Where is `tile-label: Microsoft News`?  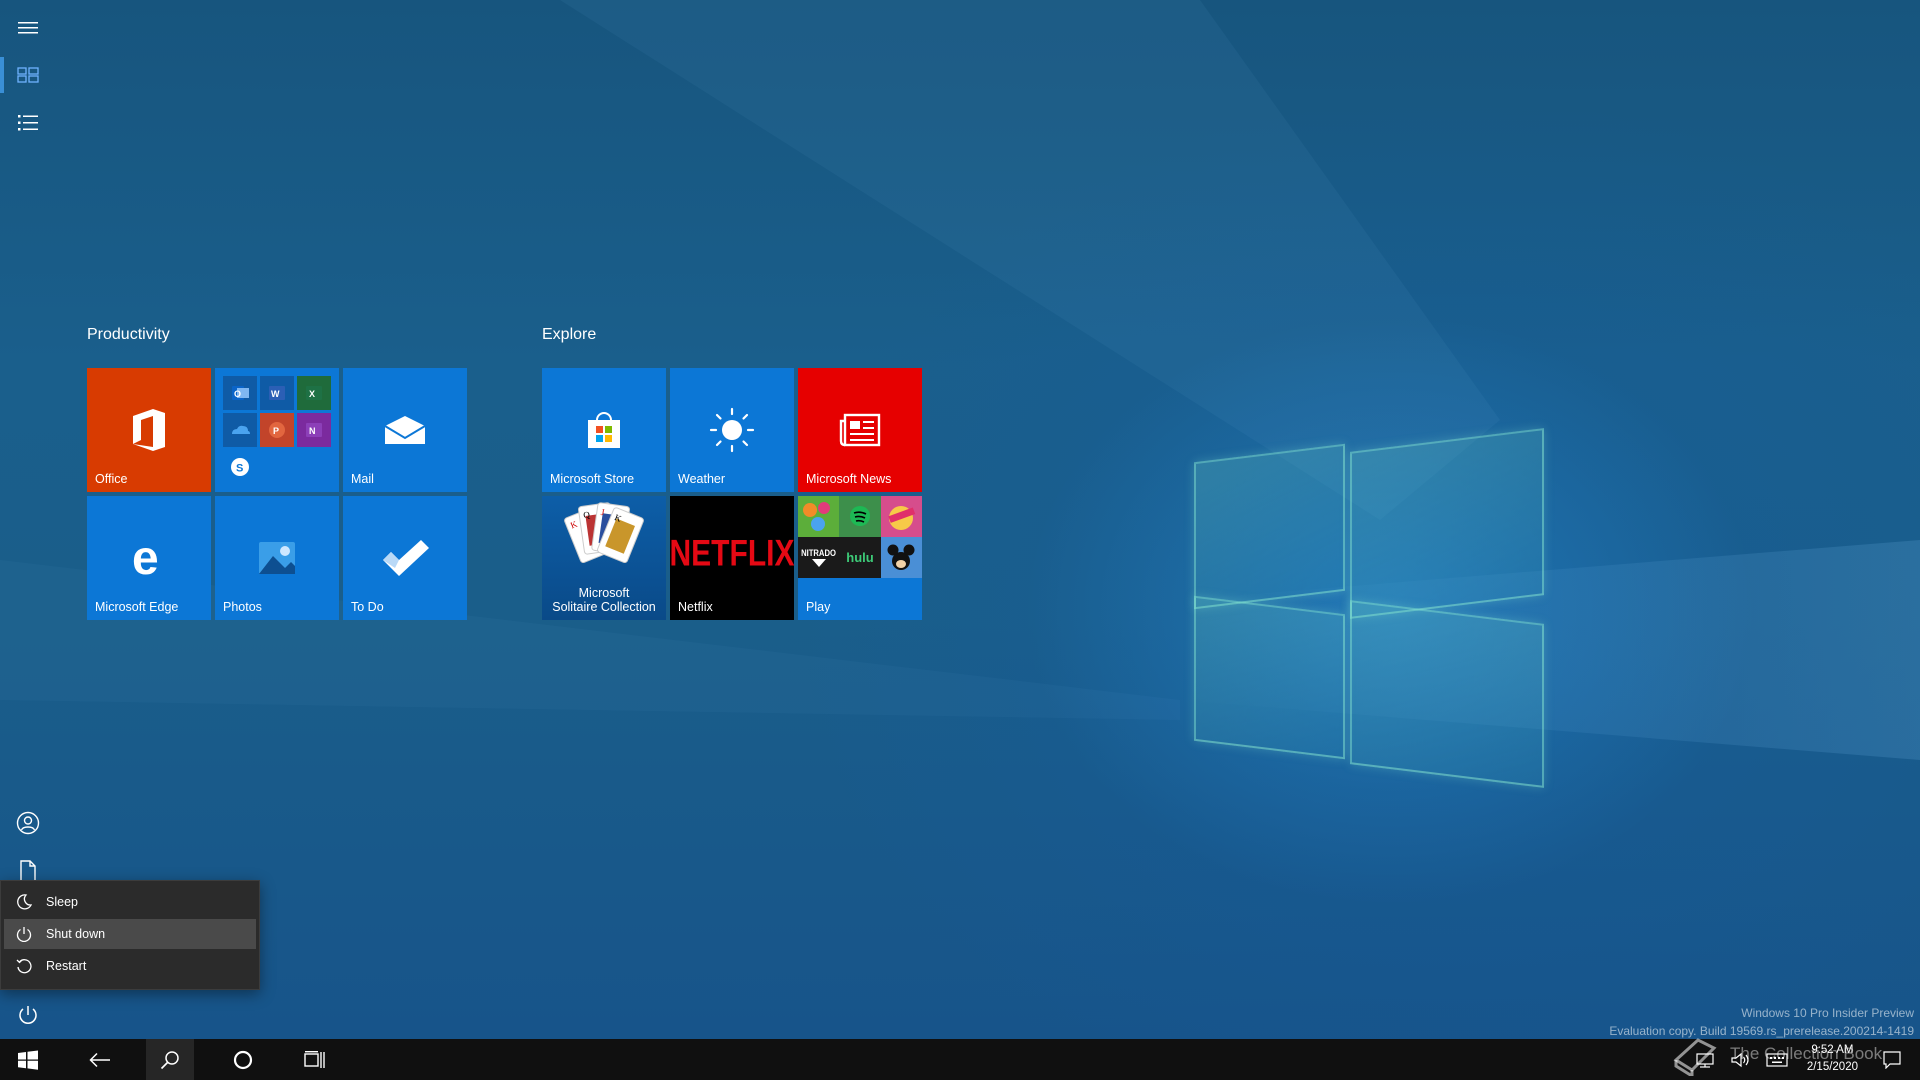
tile-label: Microsoft News is located at coordinates (849, 479).